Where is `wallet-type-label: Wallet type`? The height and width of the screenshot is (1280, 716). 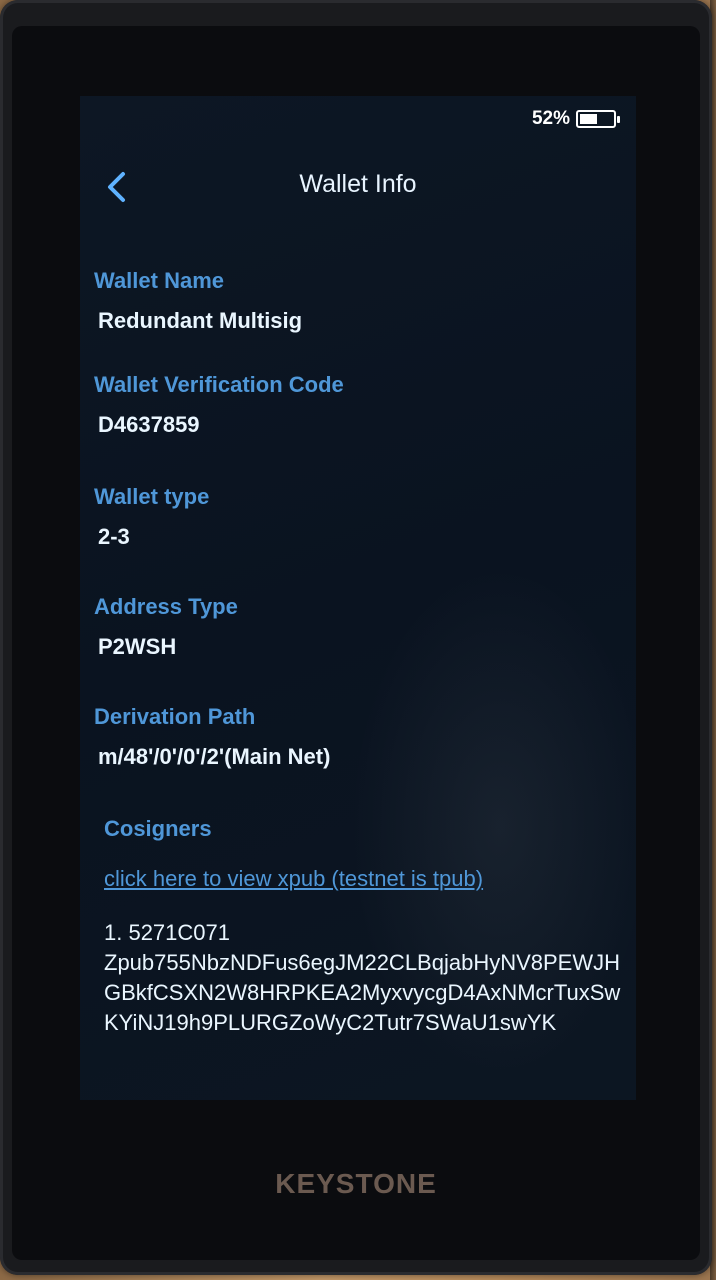 wallet-type-label: Wallet type is located at coordinates (152, 496).